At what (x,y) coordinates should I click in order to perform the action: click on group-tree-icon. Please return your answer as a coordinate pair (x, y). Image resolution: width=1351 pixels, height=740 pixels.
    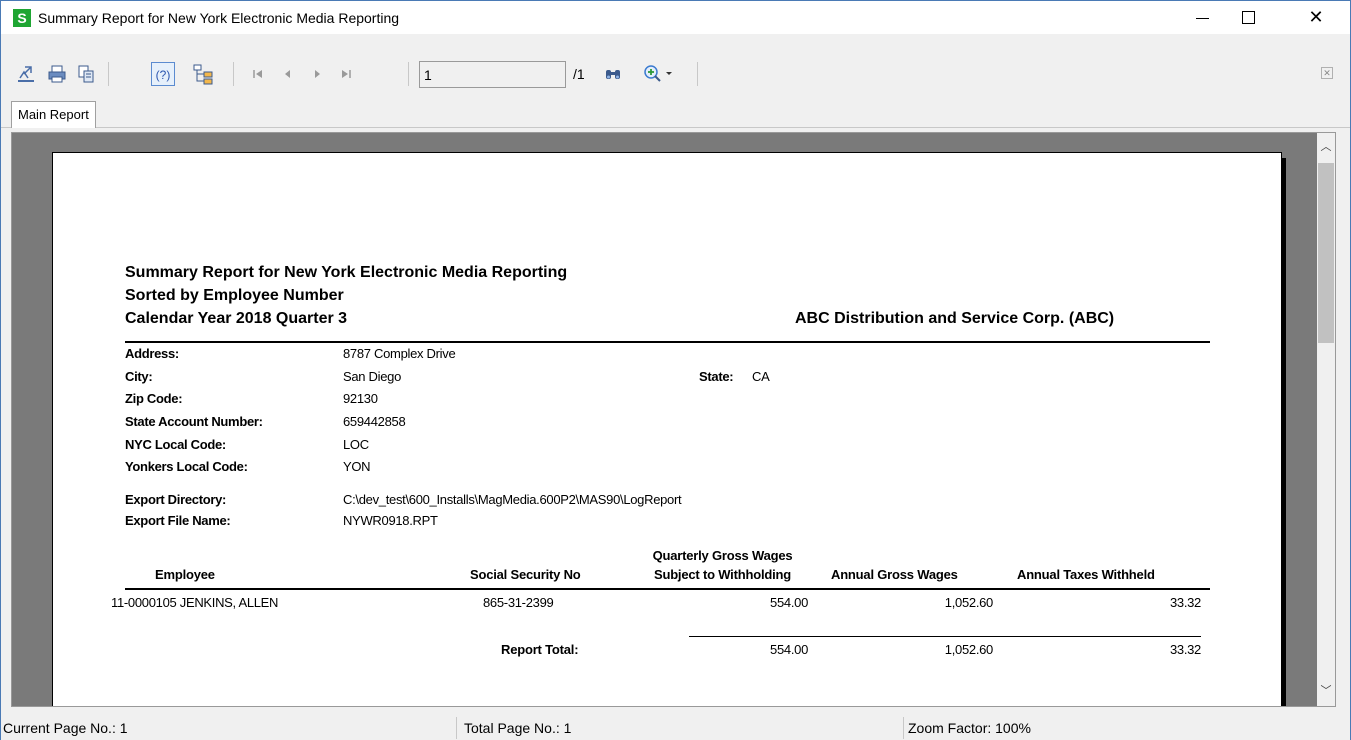
    Looking at the image, I should click on (203, 74).